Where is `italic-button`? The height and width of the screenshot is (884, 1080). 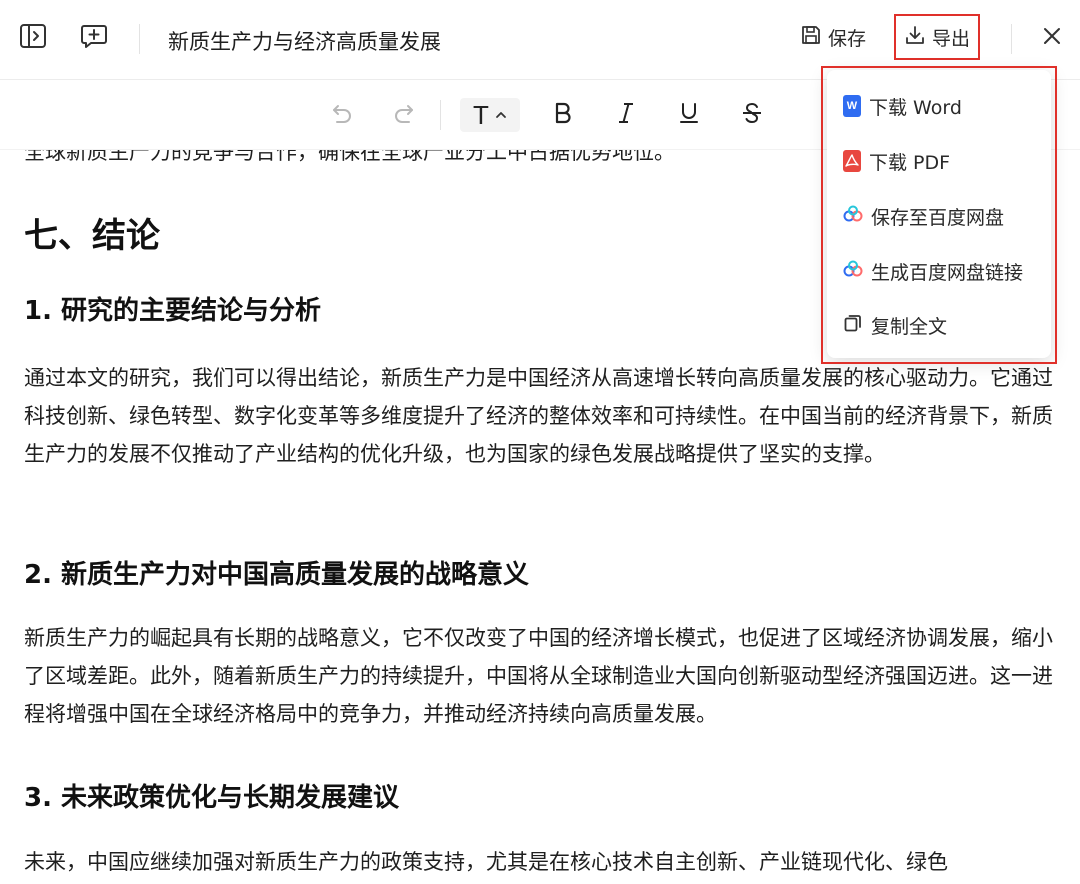
italic-button is located at coordinates (626, 115).